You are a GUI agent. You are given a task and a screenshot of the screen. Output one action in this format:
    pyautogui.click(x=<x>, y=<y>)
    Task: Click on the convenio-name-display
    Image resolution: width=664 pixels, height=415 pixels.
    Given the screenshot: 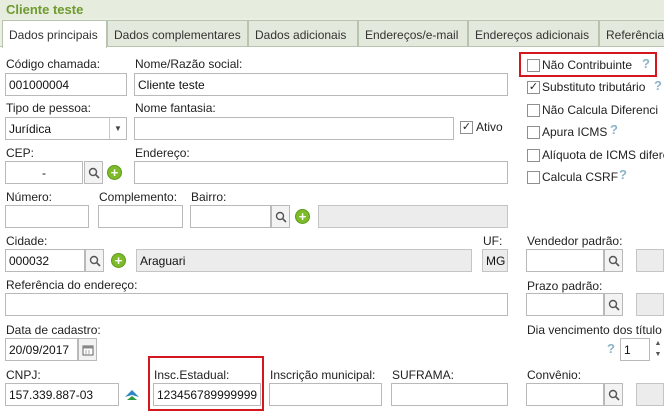 What is the action you would take?
    pyautogui.click(x=650, y=394)
    